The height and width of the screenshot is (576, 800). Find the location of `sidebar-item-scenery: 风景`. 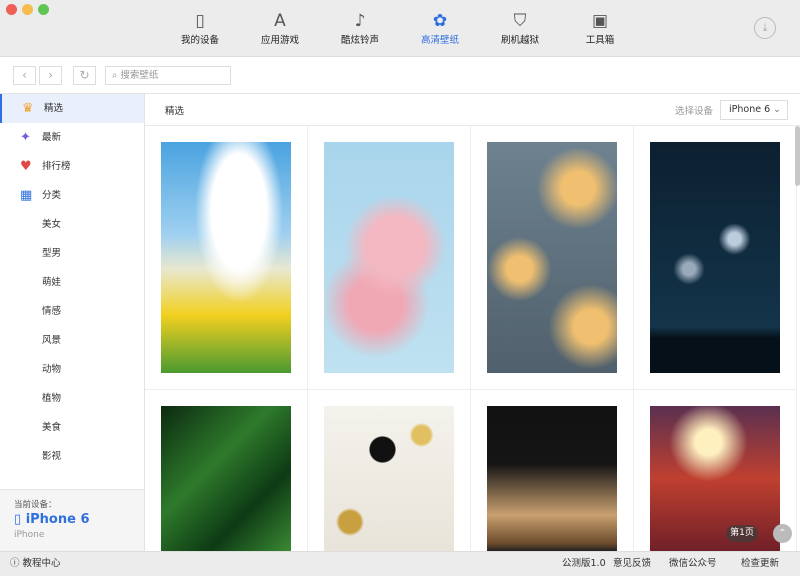

sidebar-item-scenery: 风景 is located at coordinates (72, 340).